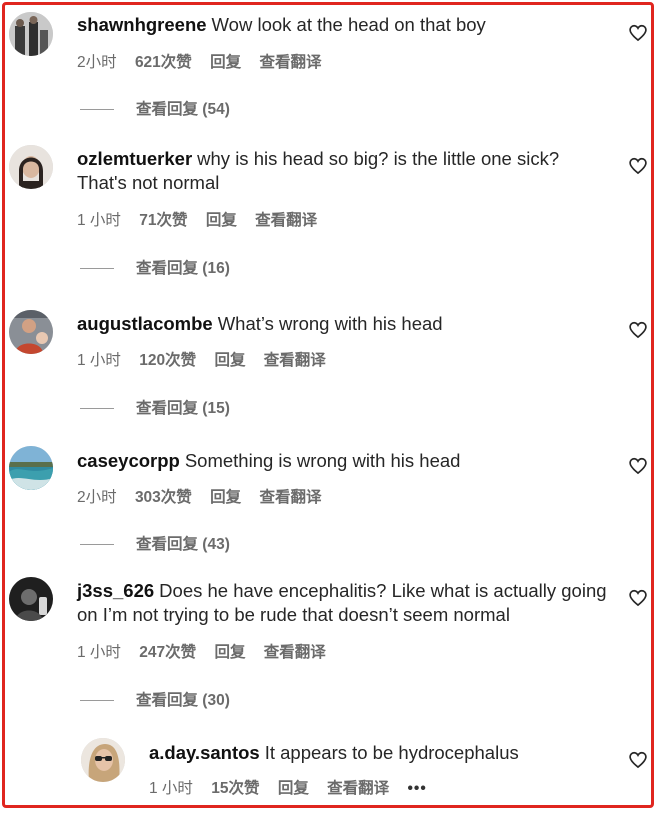 Image resolution: width=660 pixels, height=814 pixels. I want to click on comment-username: augustlacombe, so click(145, 323).